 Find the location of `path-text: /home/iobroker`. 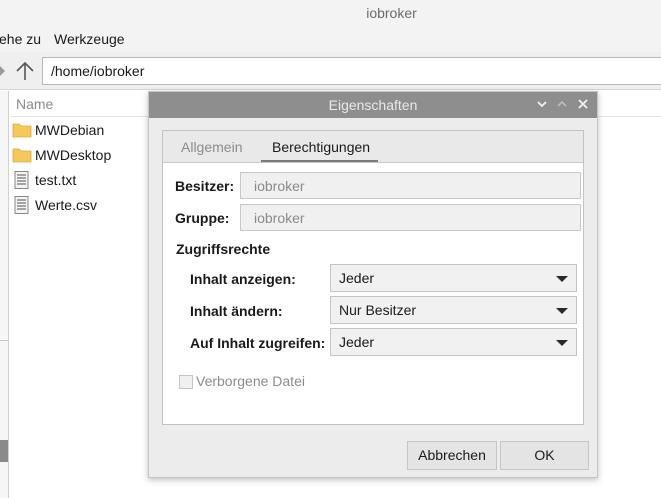

path-text: /home/iobroker is located at coordinates (98, 71).